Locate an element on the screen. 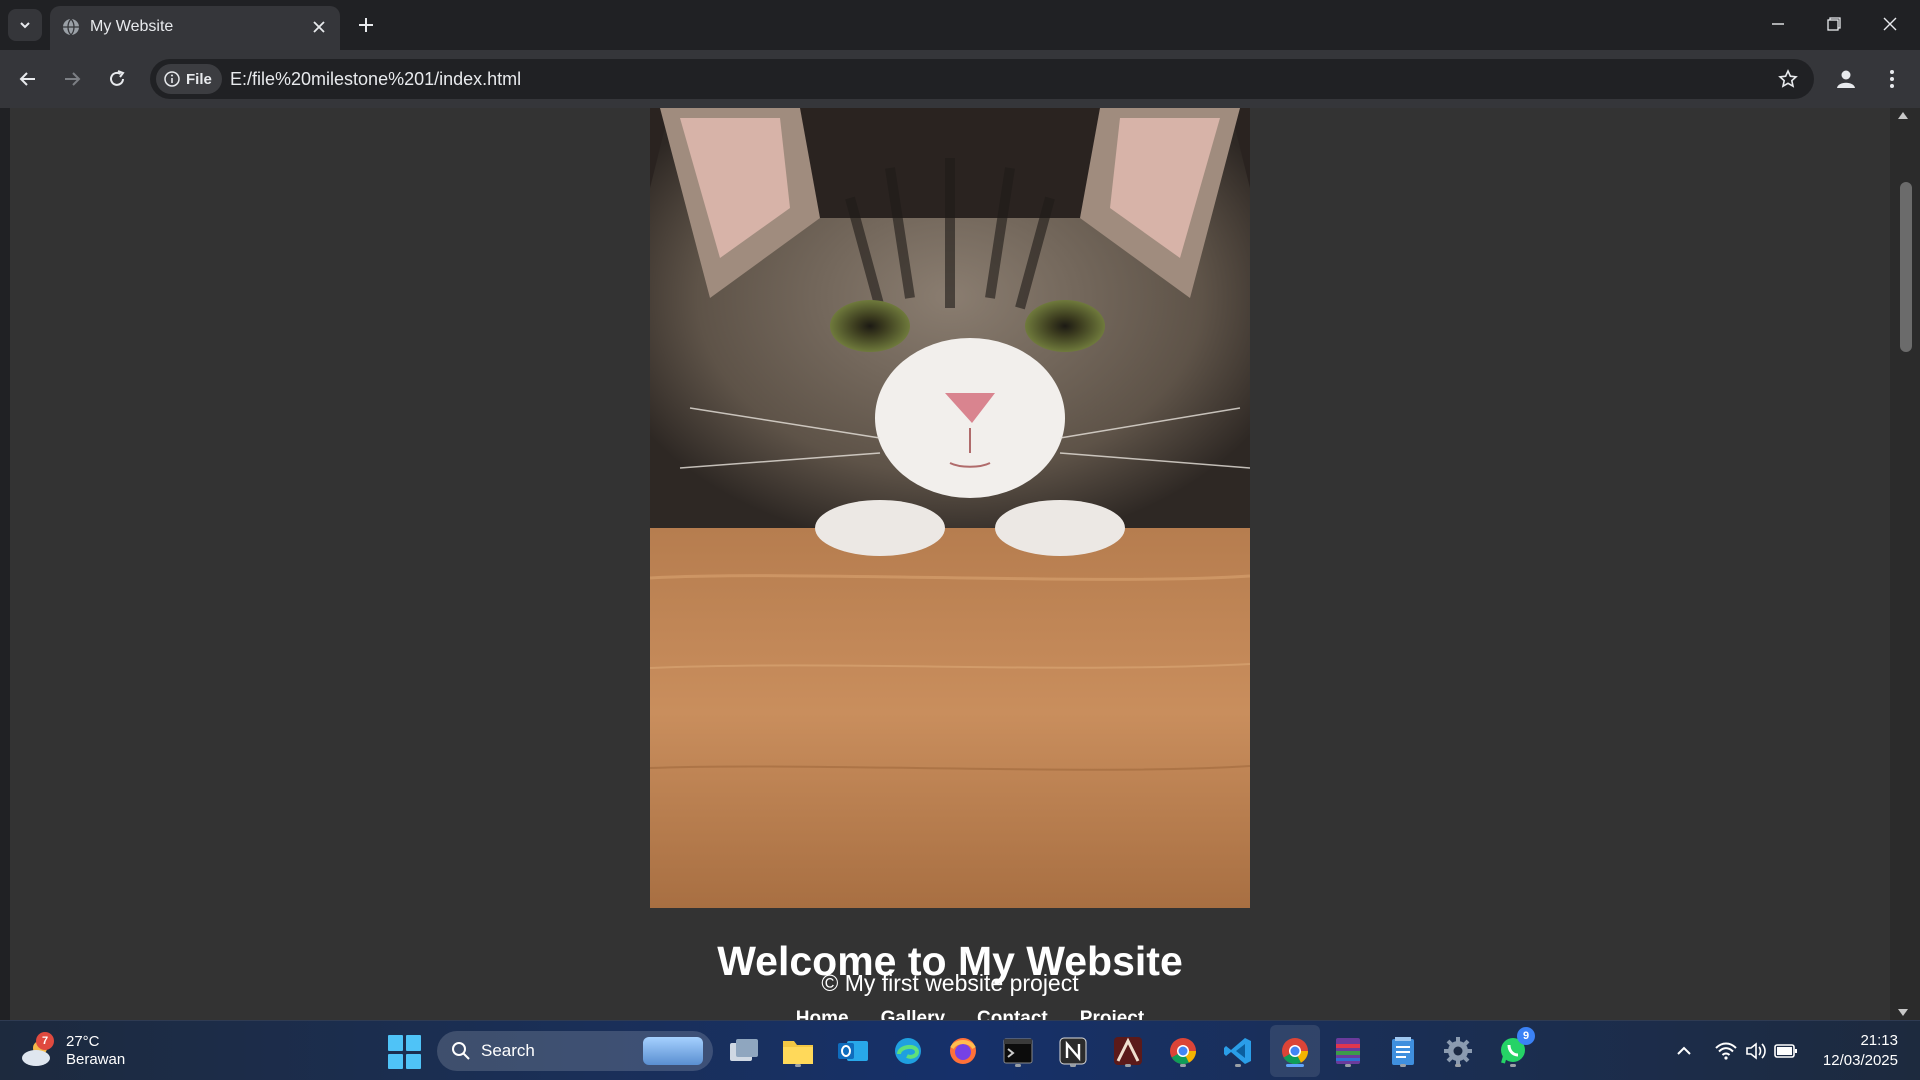  system-clock: 21:13 12/03/2025 is located at coordinates (1860, 1051).